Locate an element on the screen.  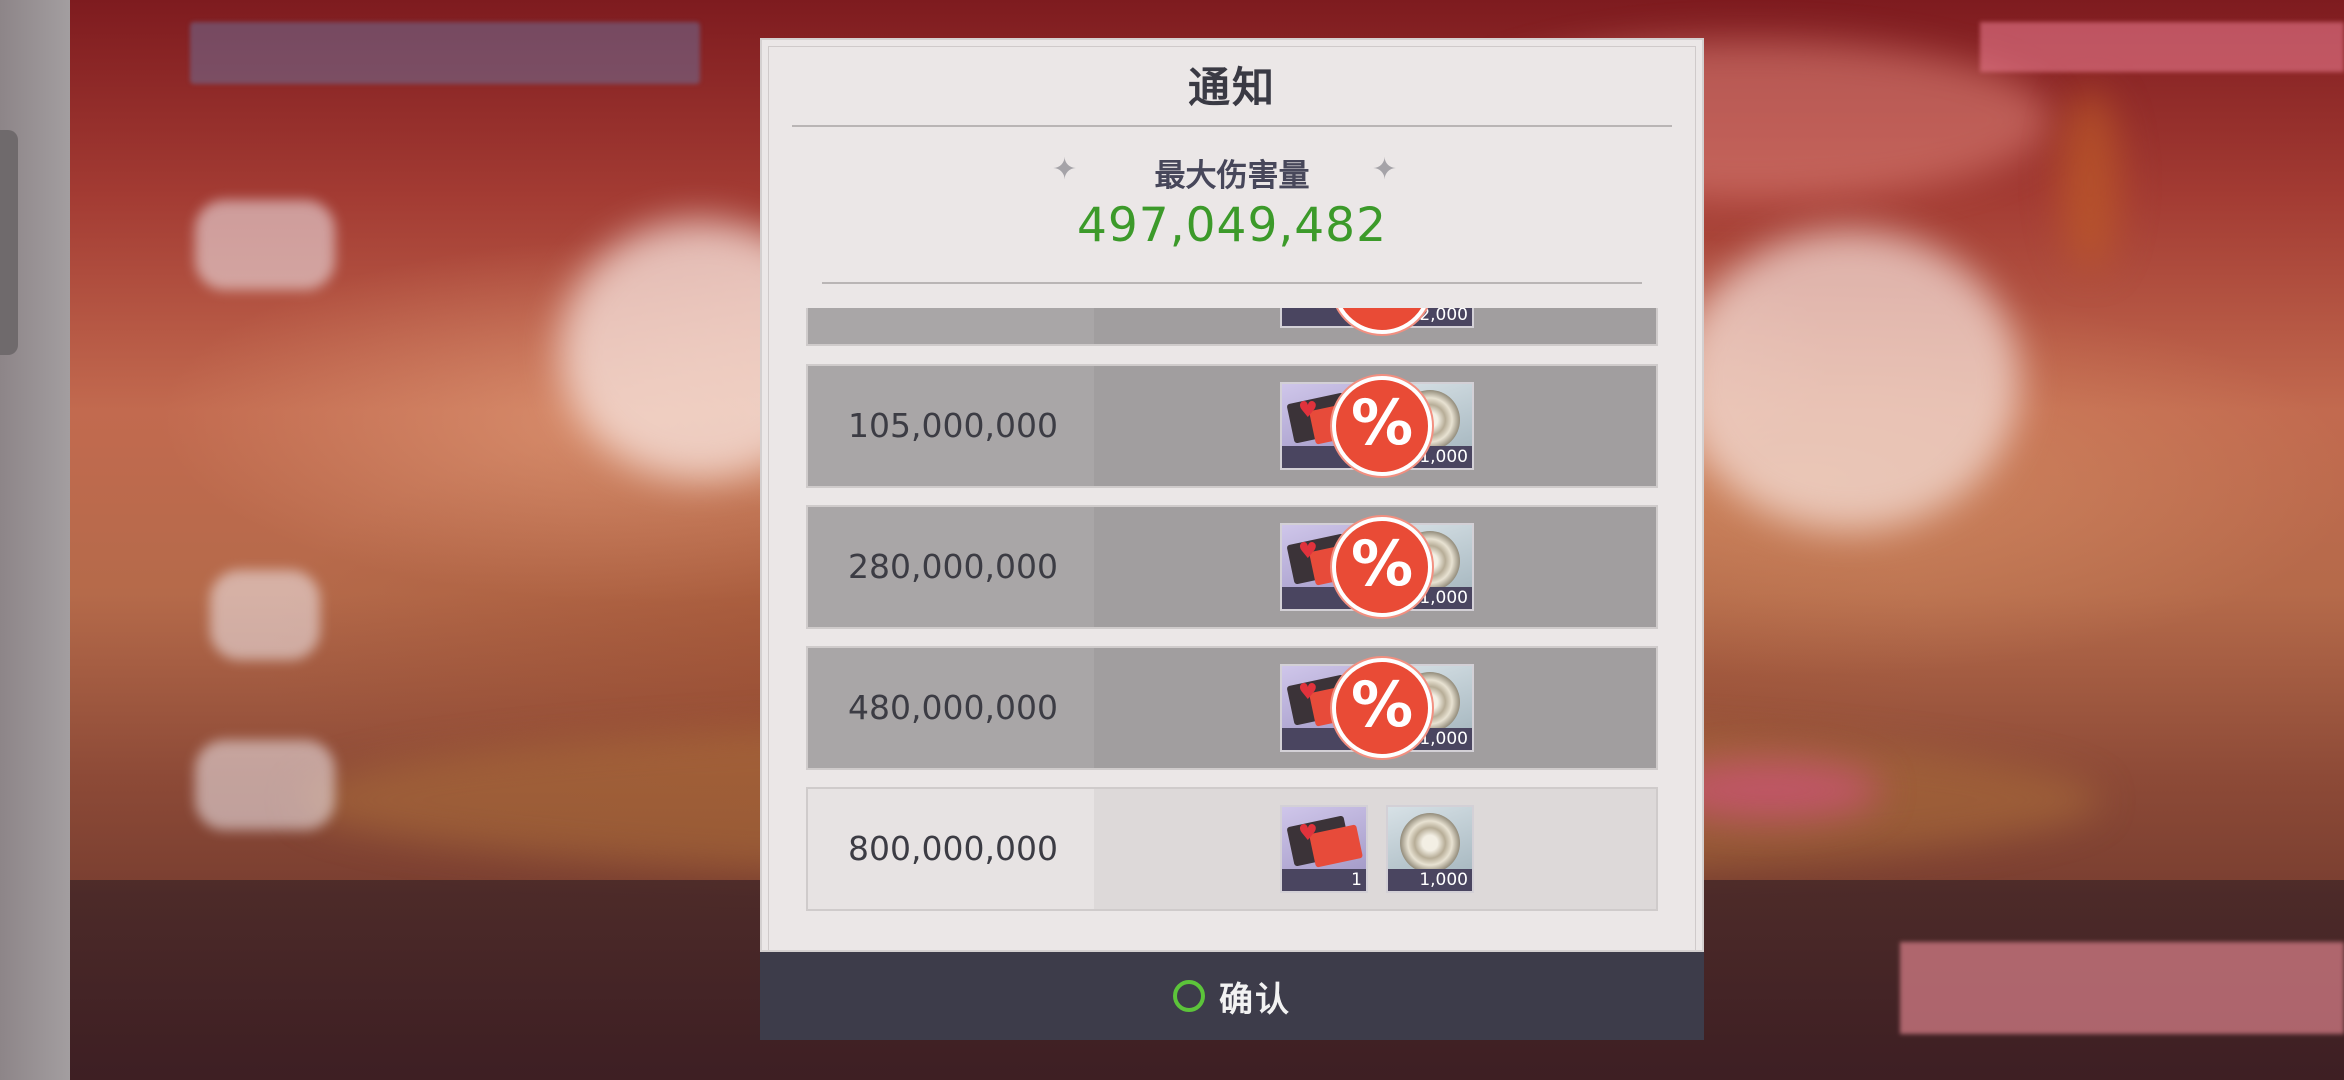
reward-row: 480,000,000 ♥ 1,000 % is located at coordinates (1232, 708).